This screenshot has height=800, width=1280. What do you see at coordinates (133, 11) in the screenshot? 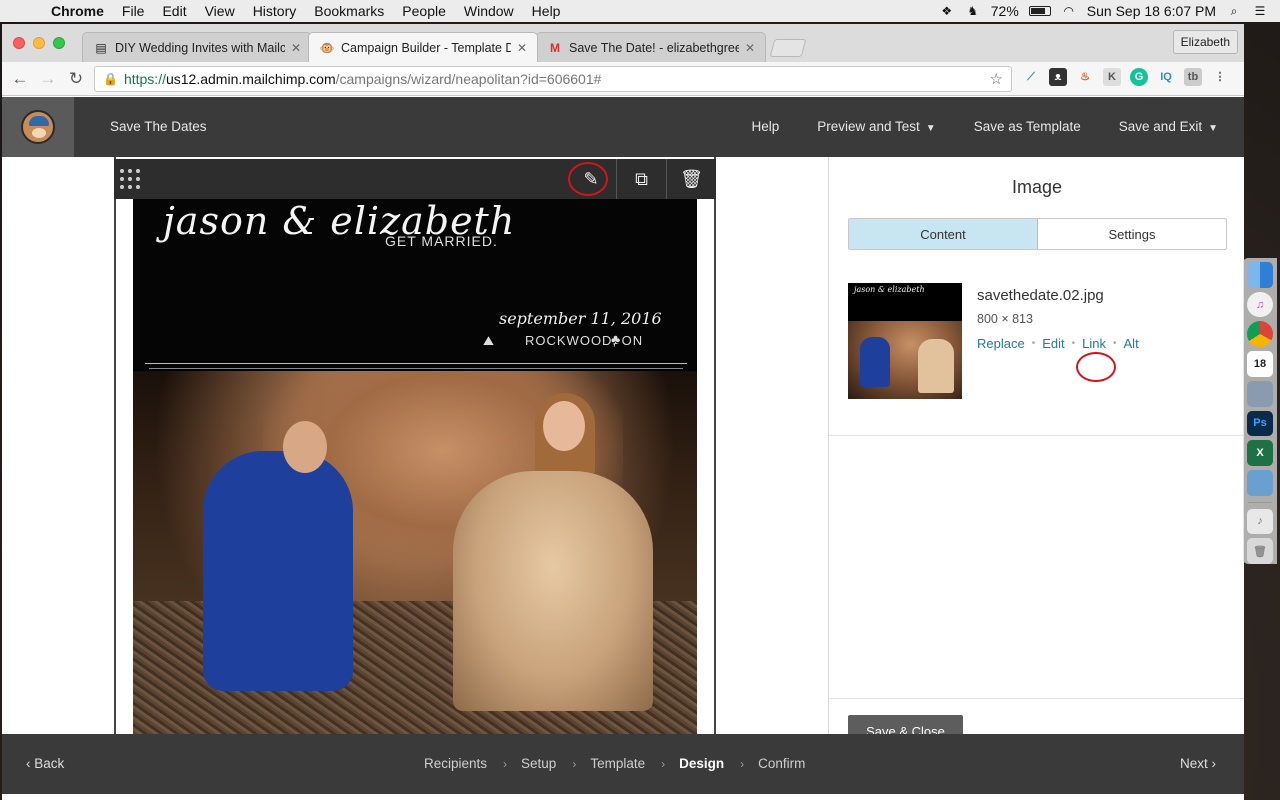
I see `menu-file: File` at bounding box center [133, 11].